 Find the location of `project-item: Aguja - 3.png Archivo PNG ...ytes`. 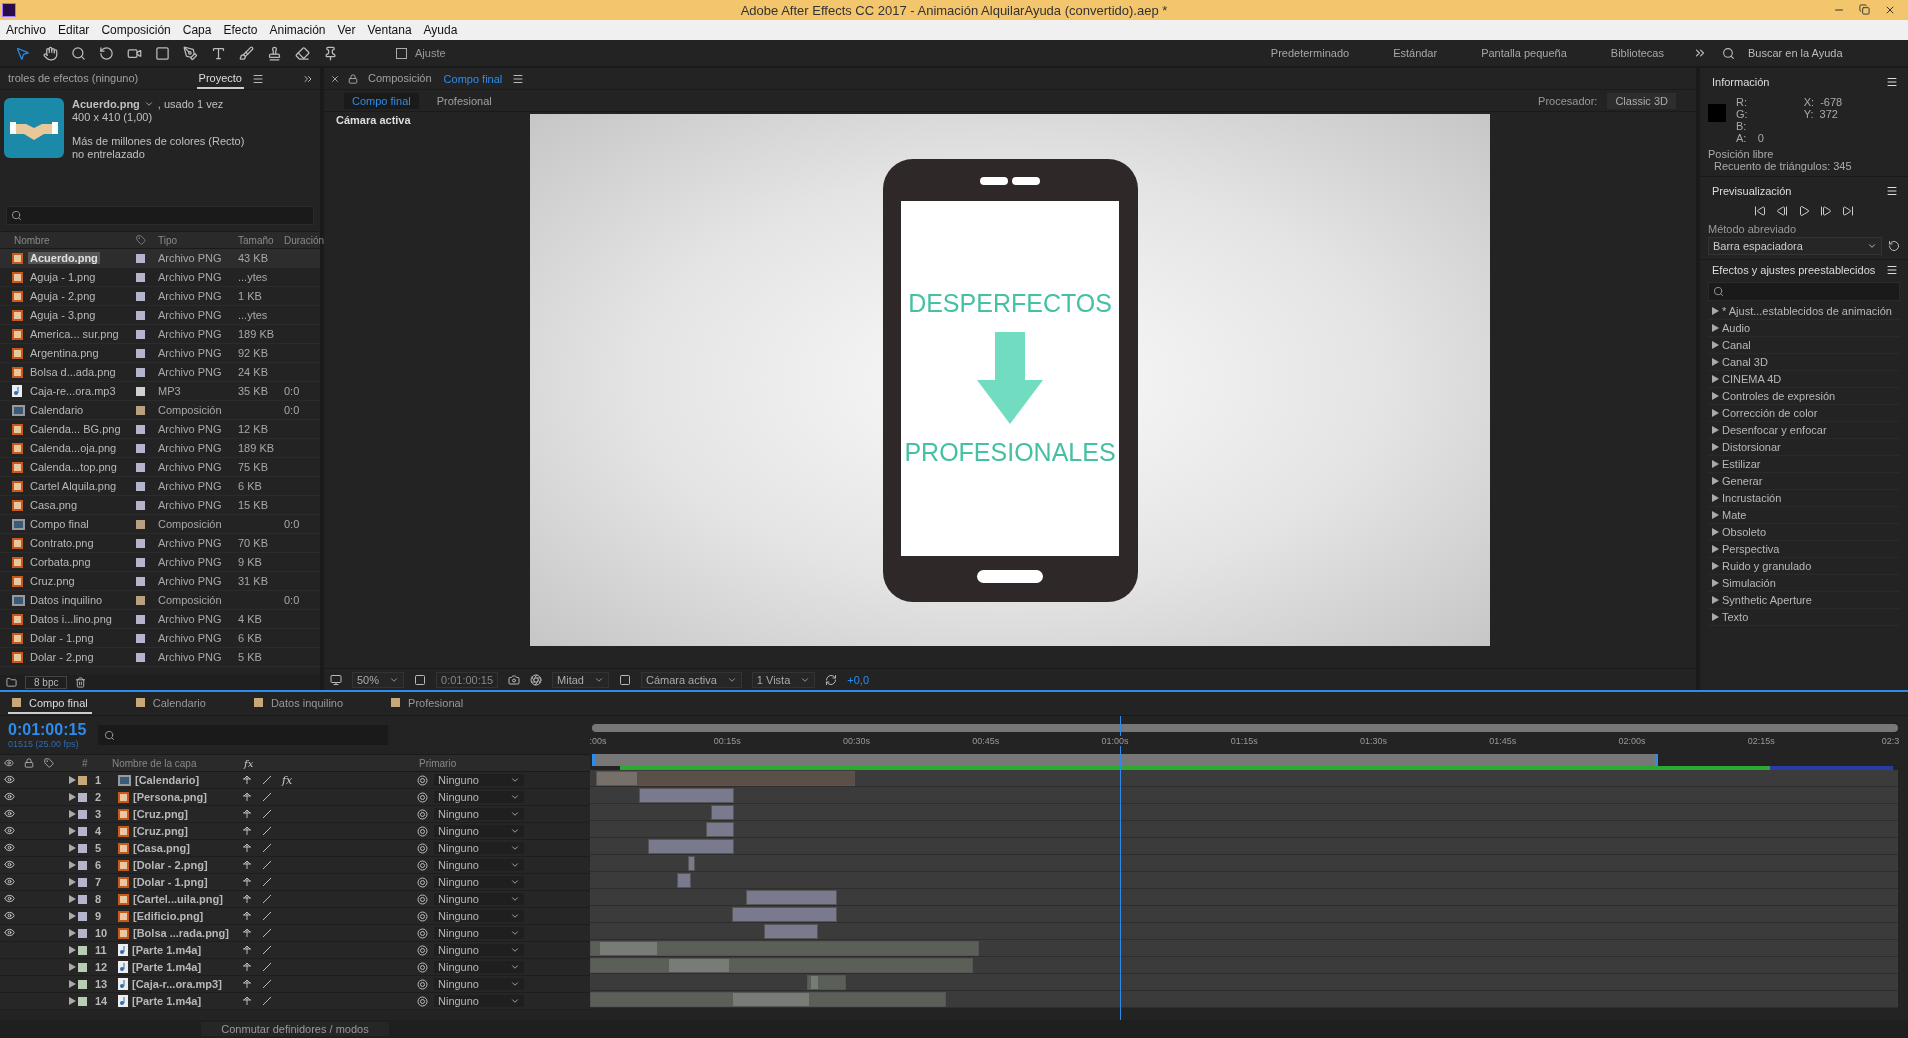

project-item: Aguja - 3.png Archivo PNG ...ytes is located at coordinates (160, 315).